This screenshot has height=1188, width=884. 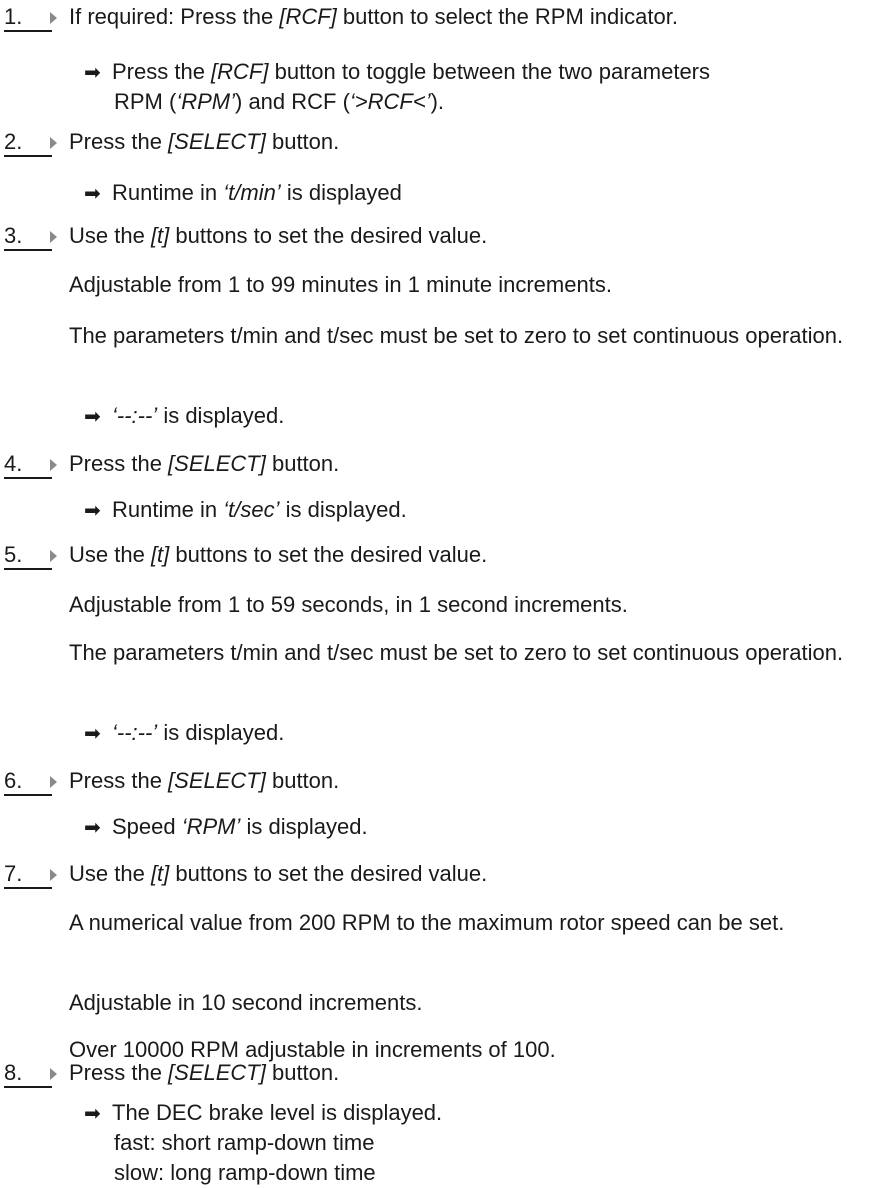 What do you see at coordinates (245, 510) in the screenshot?
I see `result-text: ➡ Runtime in ‘t/sec’ is displayed.` at bounding box center [245, 510].